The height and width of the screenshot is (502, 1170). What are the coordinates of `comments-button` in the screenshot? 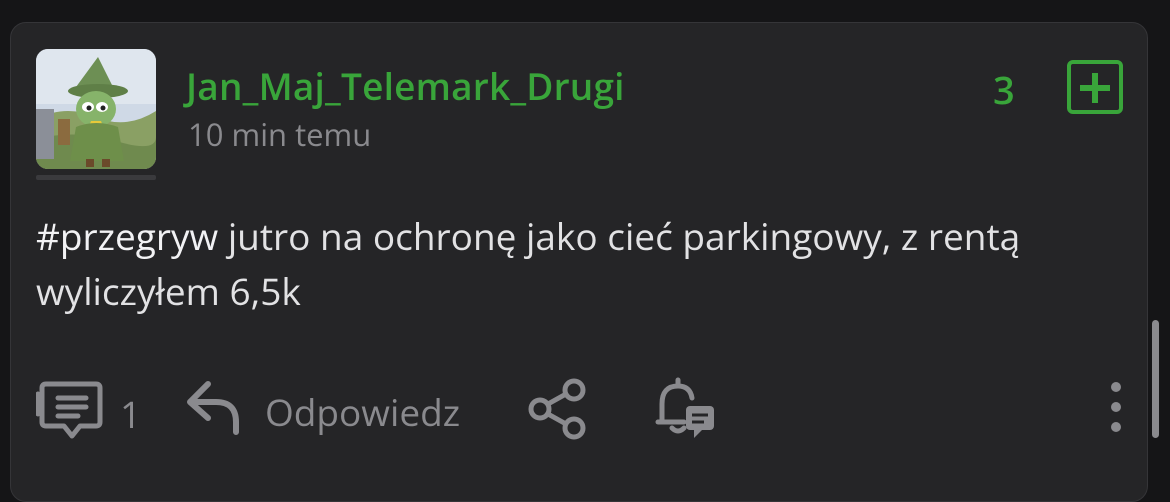 It's located at (69, 410).